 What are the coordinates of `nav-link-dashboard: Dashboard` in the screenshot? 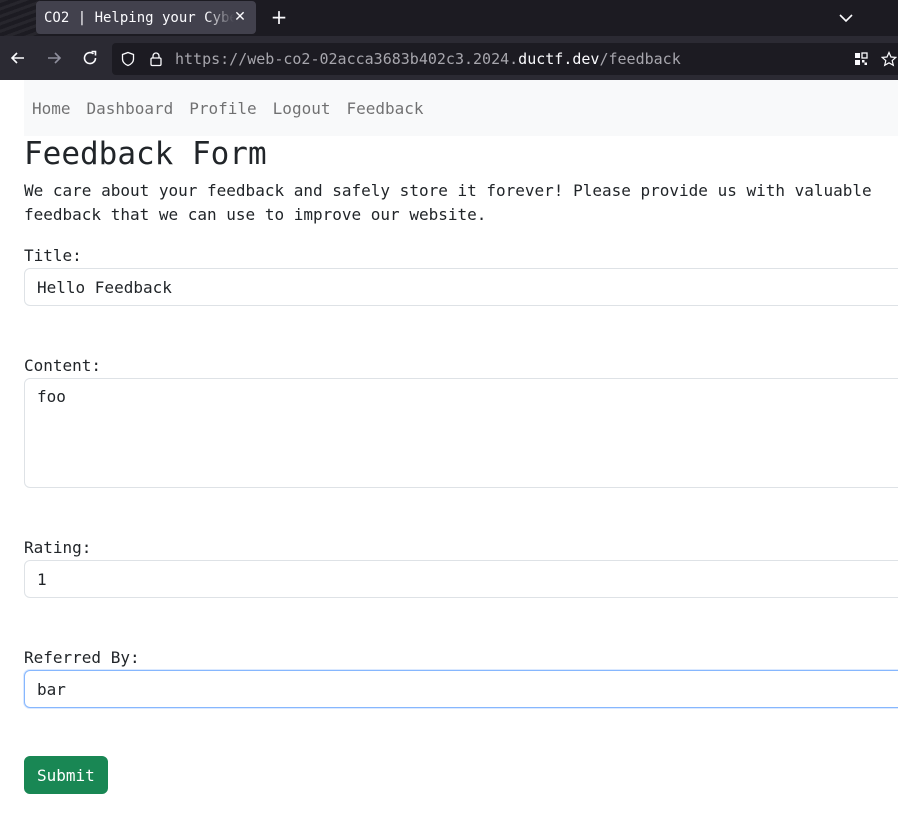 It's located at (130, 108).